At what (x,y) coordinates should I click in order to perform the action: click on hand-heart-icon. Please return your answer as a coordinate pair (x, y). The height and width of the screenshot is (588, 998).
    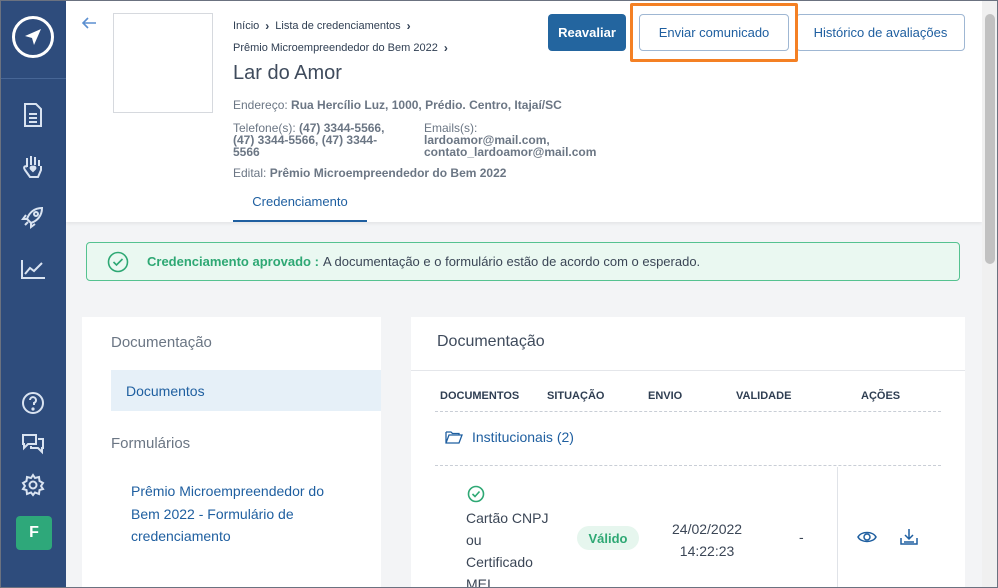
    Looking at the image, I should click on (33, 166).